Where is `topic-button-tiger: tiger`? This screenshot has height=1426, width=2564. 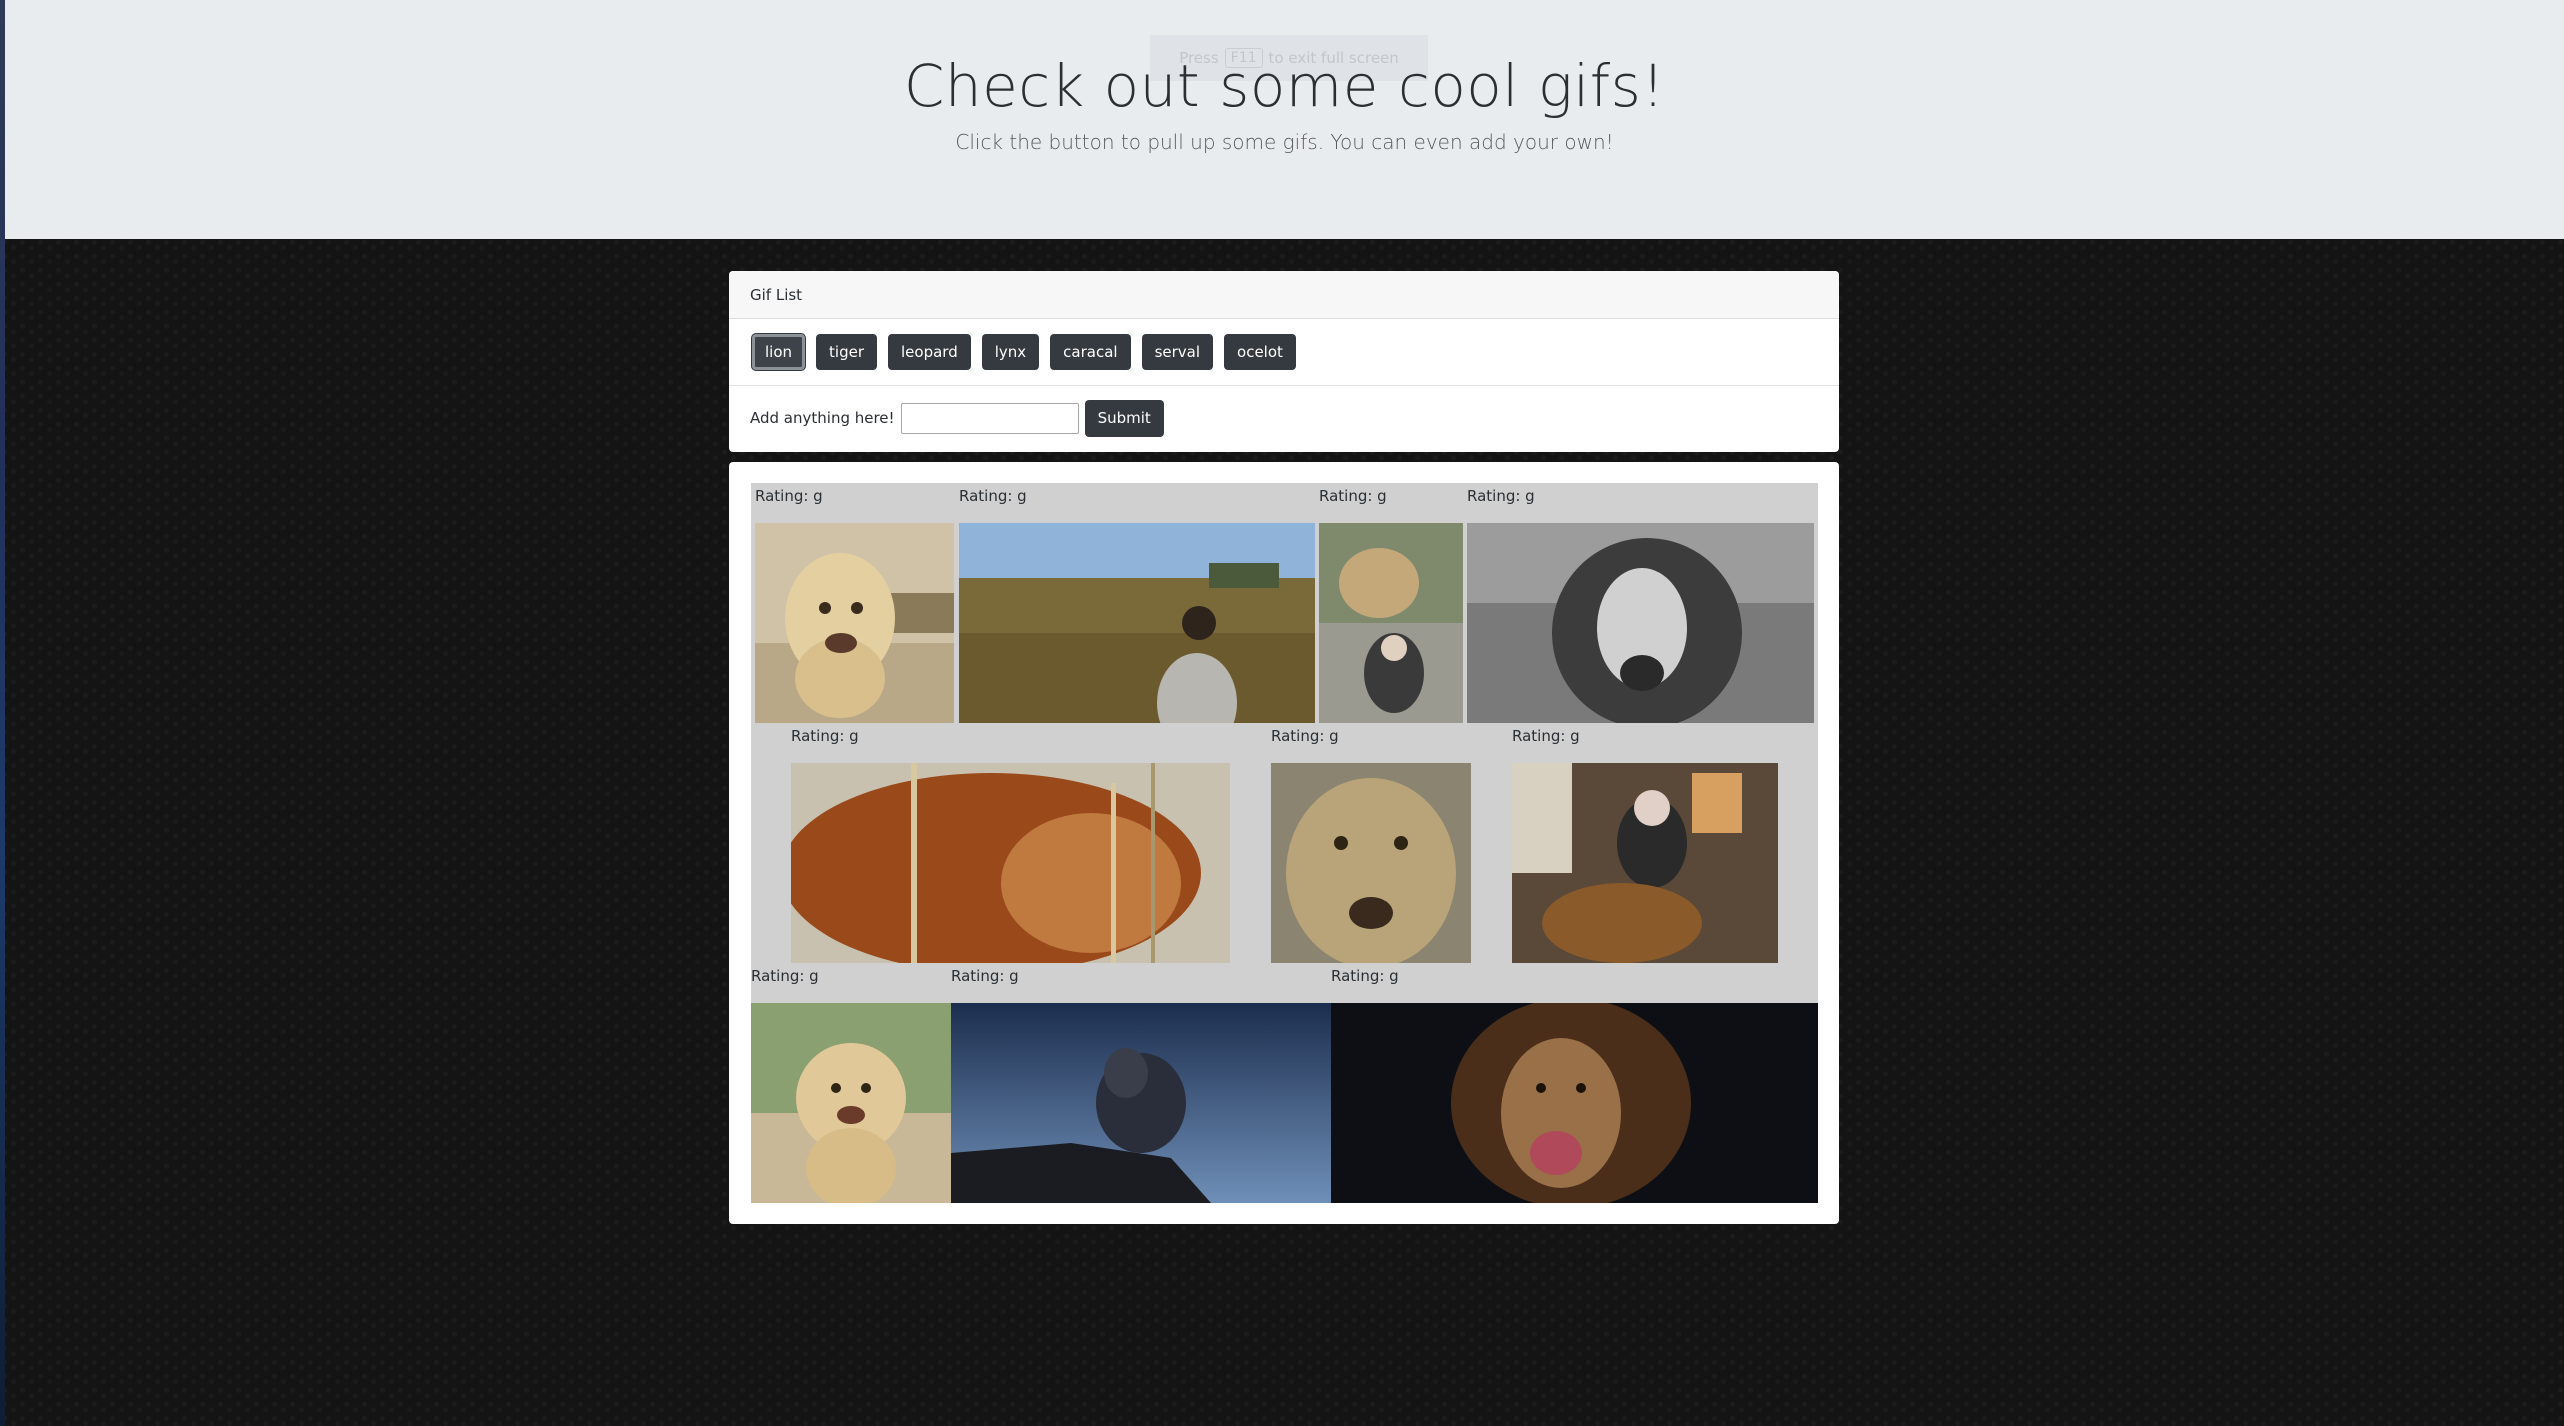
topic-button-tiger: tiger is located at coordinates (846, 352).